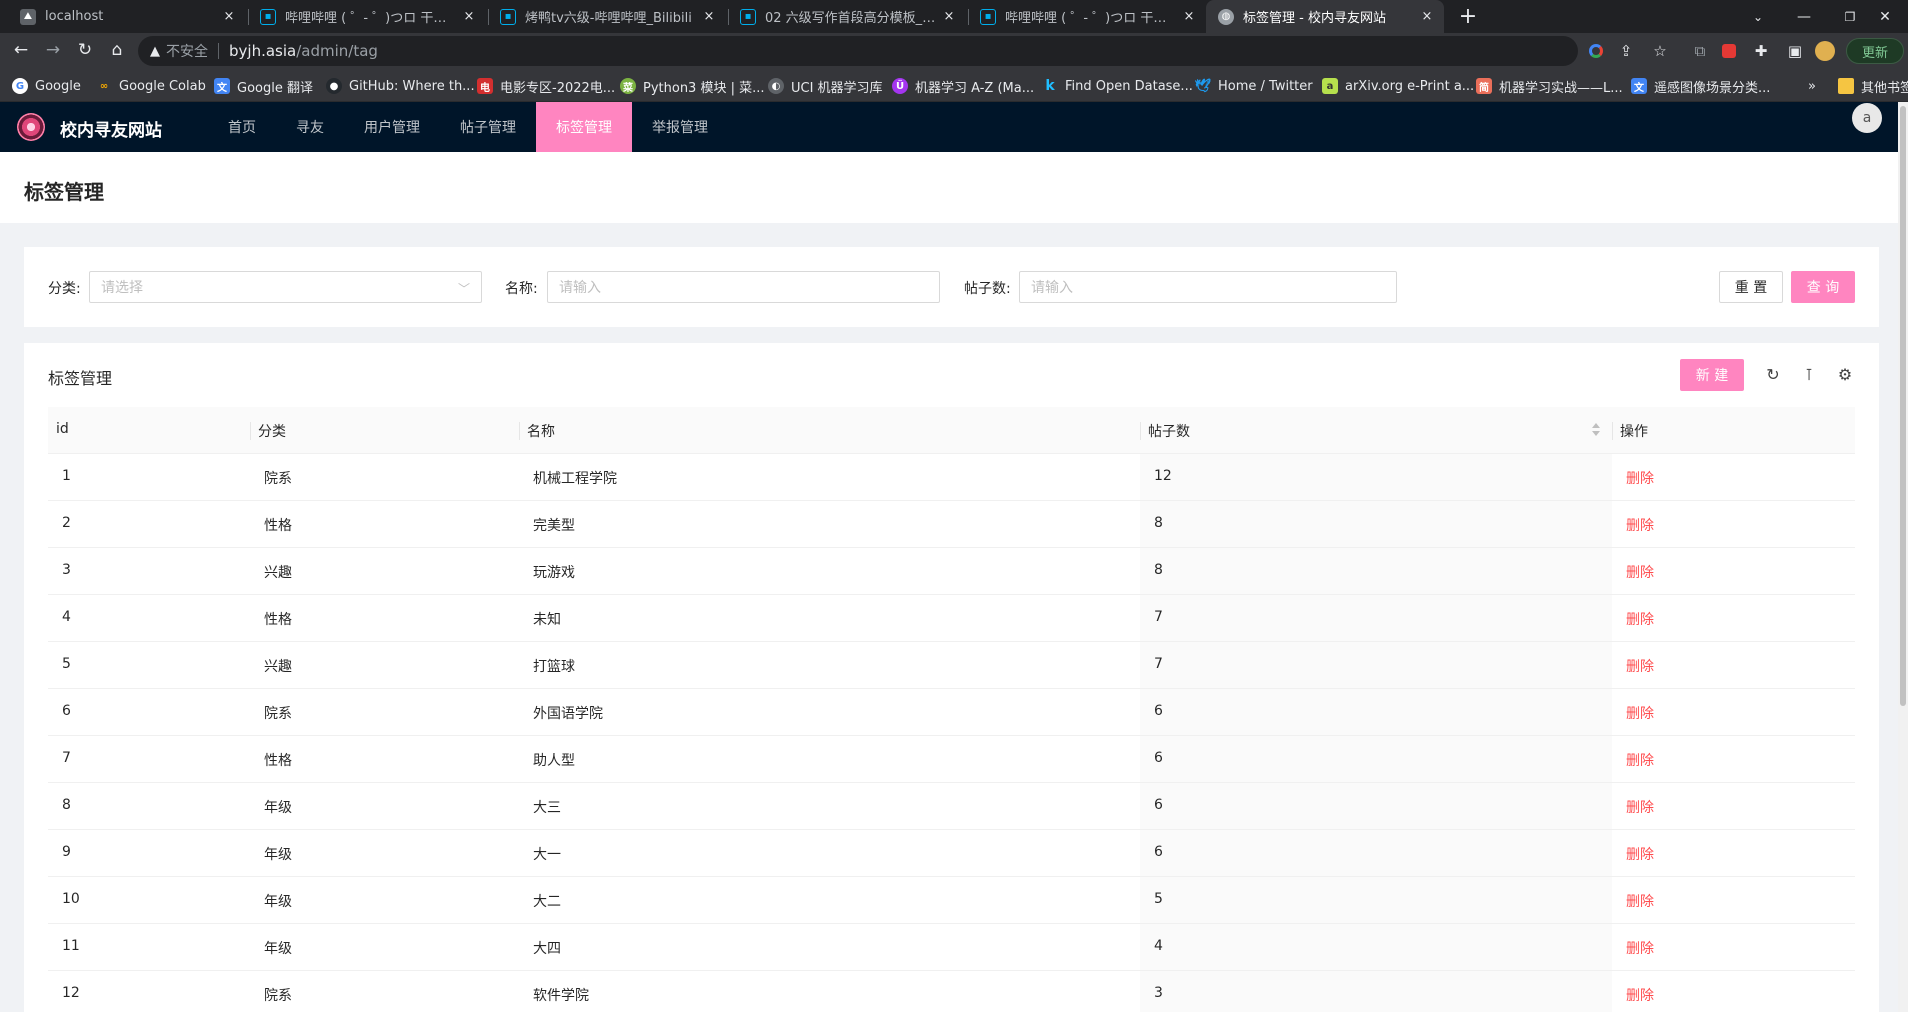 Image resolution: width=1908 pixels, height=1012 pixels. What do you see at coordinates (825, 86) in the screenshot?
I see `bookmark-item: ◐ UCI 机器学习库` at bounding box center [825, 86].